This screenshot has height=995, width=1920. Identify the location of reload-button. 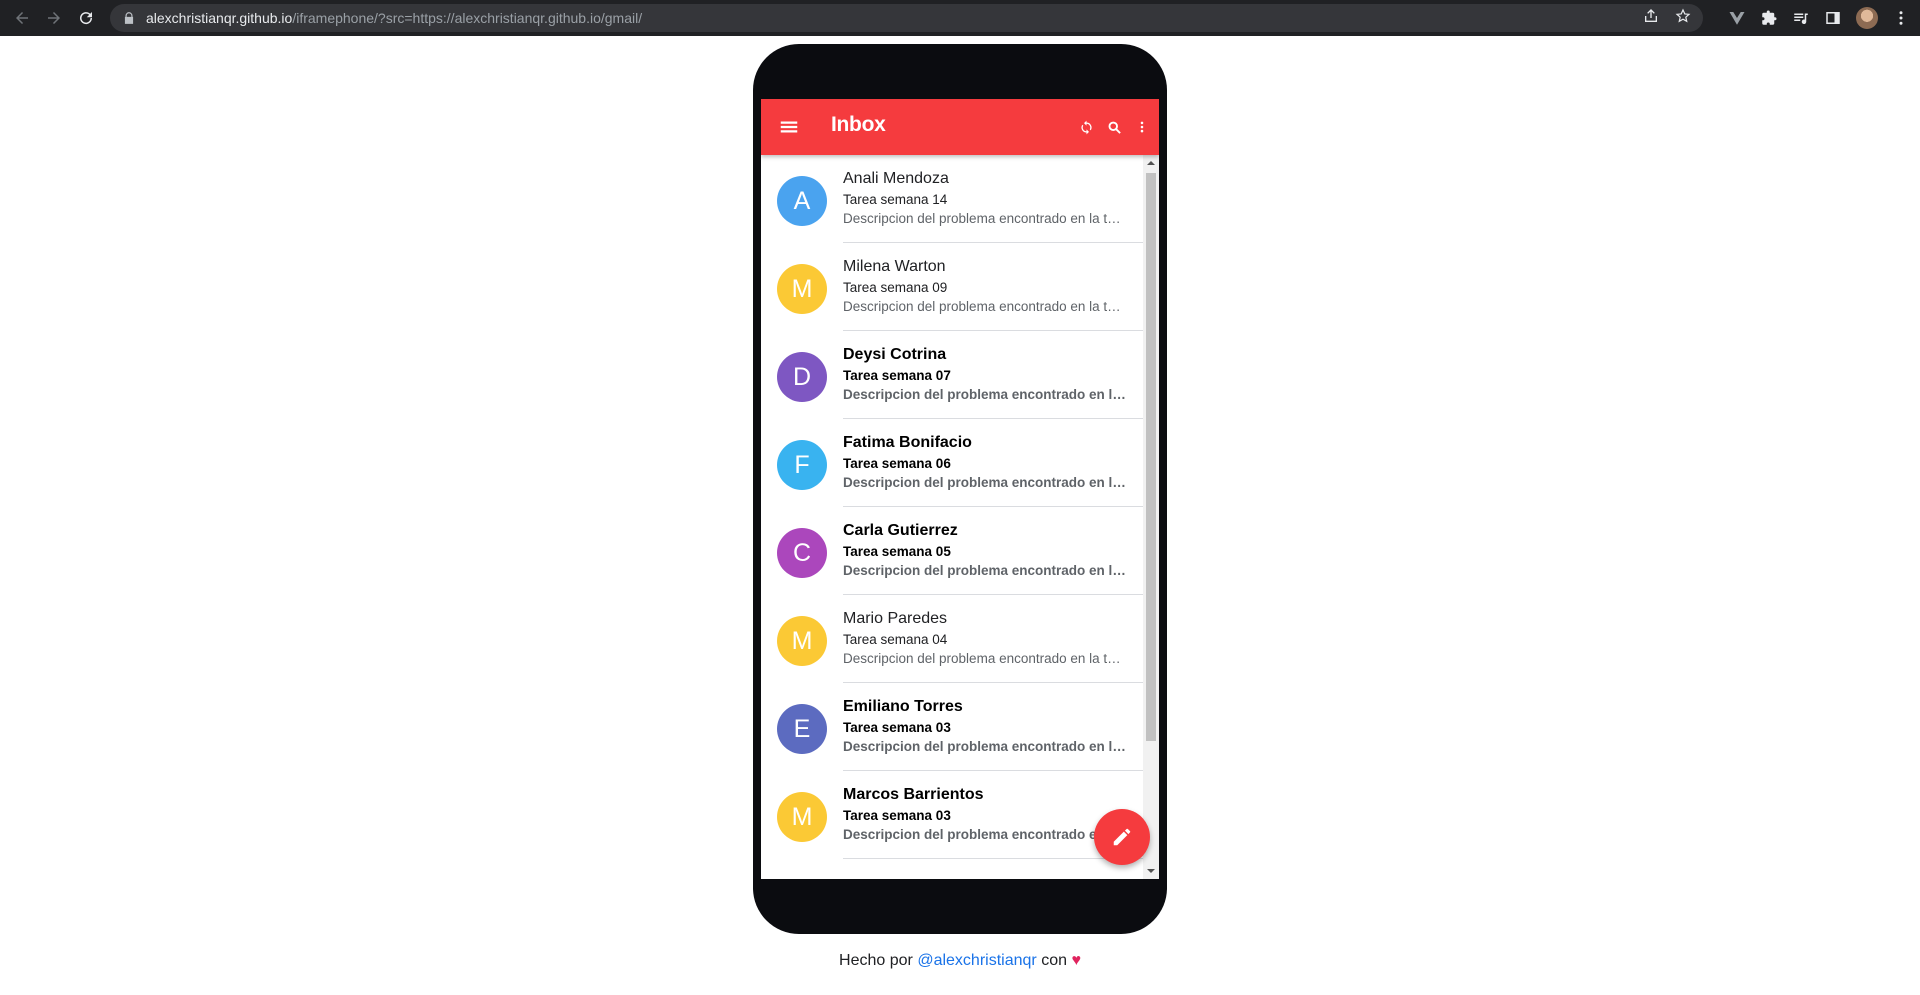
(86, 18).